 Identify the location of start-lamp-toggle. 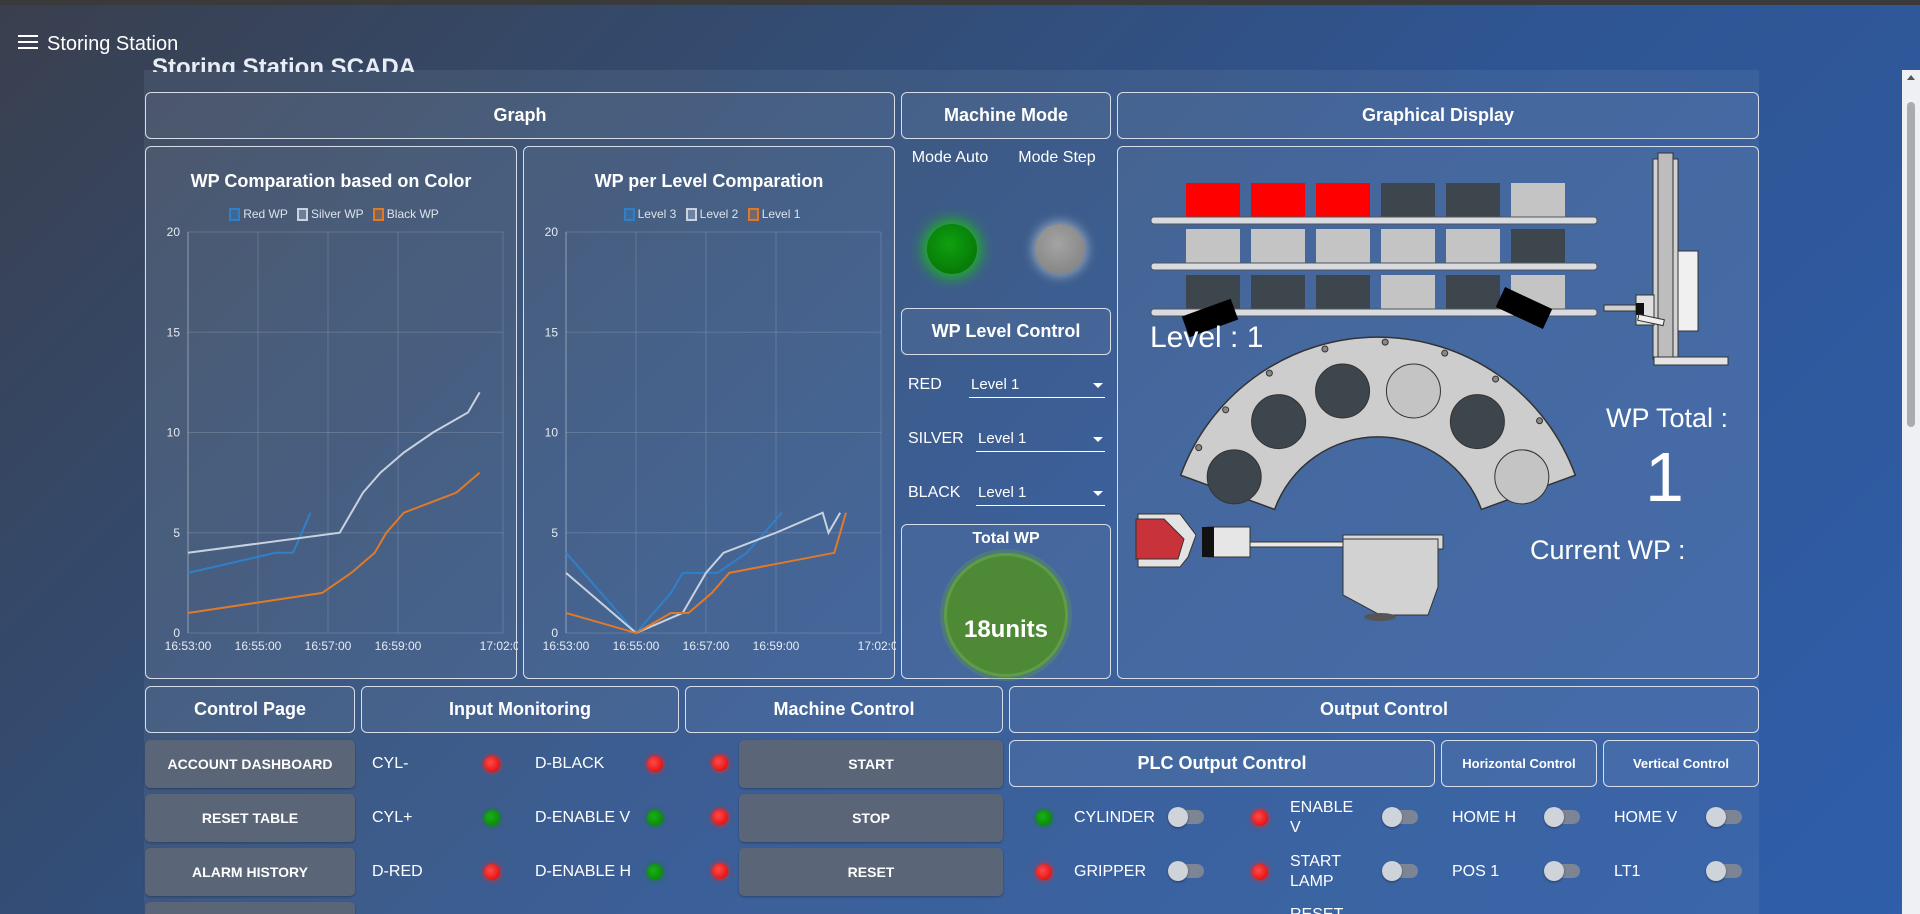
(1400, 871).